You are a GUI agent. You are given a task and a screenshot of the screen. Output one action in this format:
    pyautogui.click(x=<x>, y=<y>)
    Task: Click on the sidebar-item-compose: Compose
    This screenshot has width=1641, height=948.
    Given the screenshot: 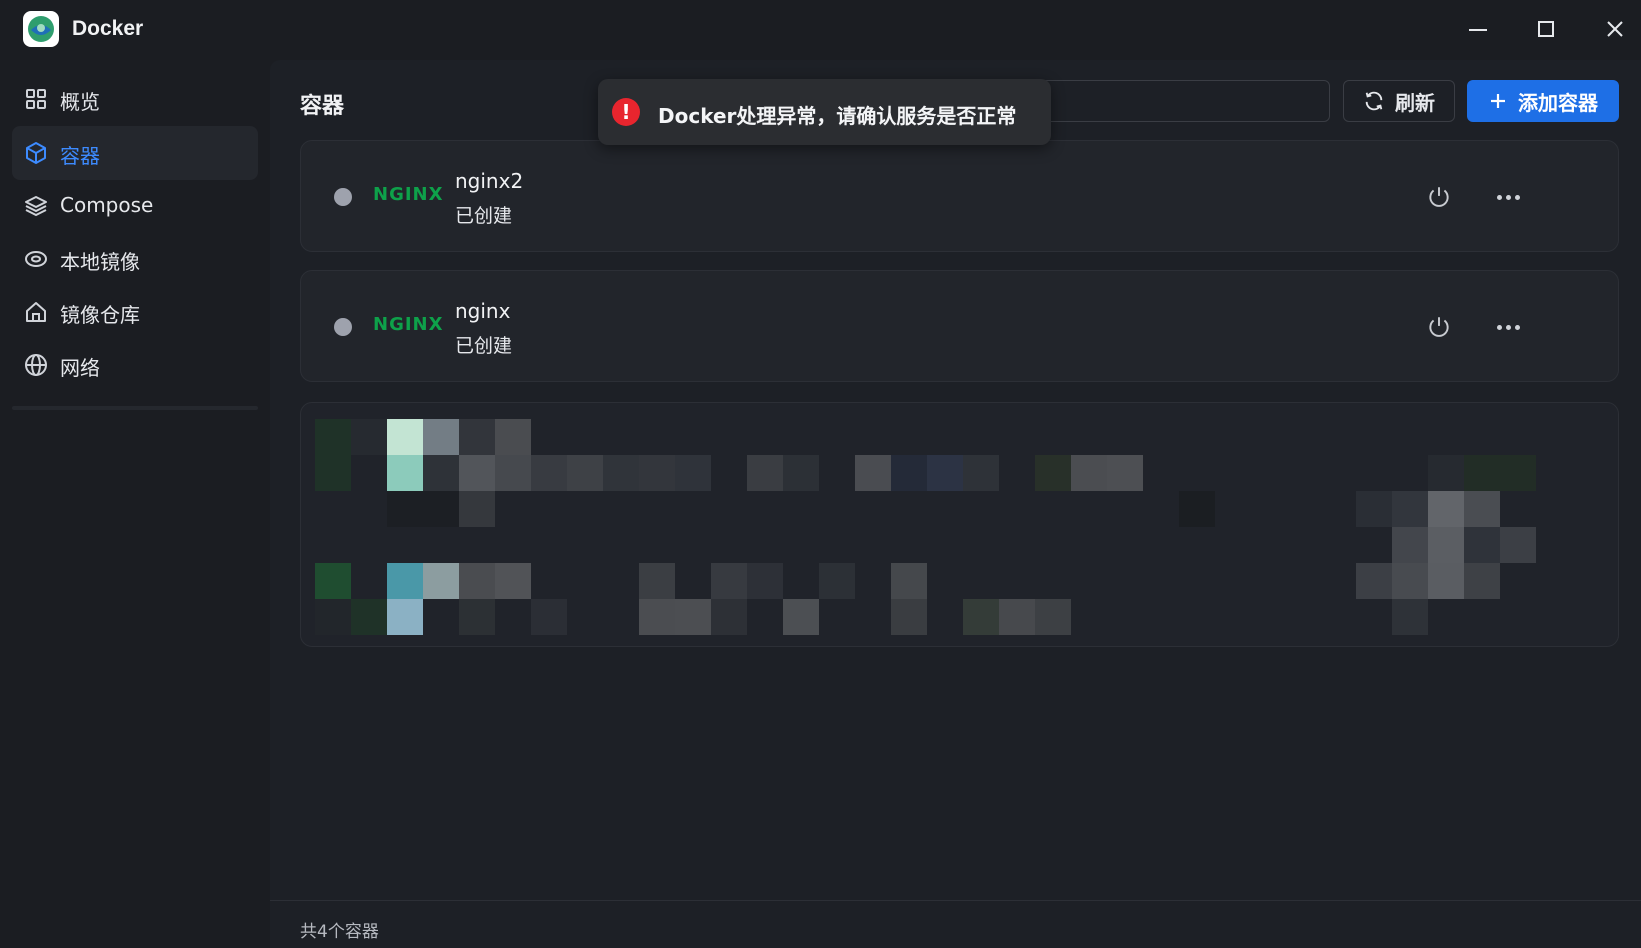 What is the action you would take?
    pyautogui.click(x=135, y=206)
    